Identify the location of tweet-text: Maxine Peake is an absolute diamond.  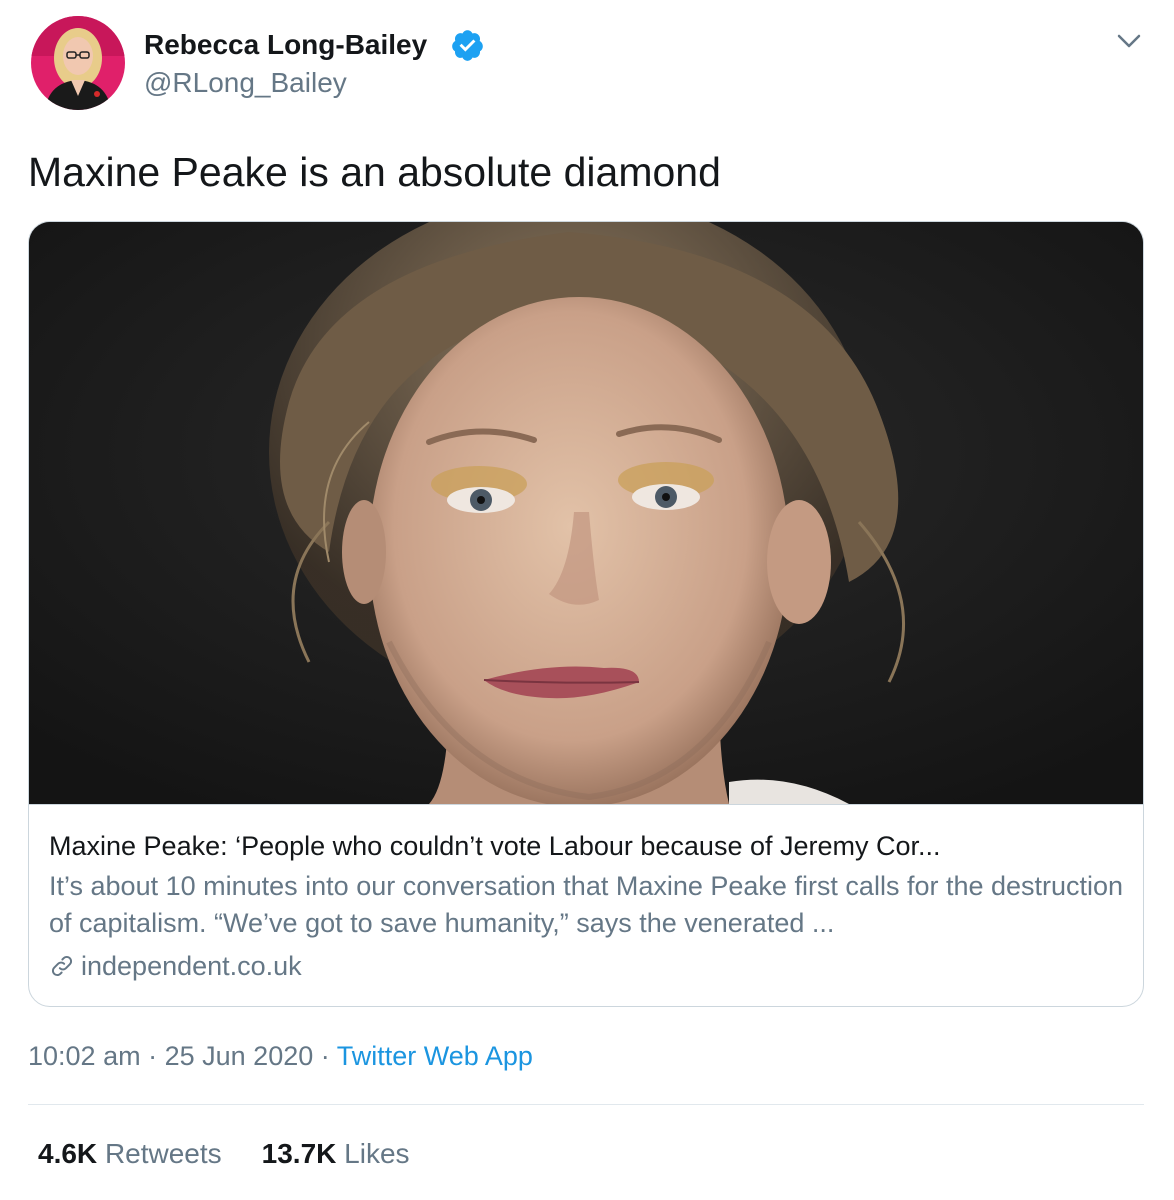
(374, 172).